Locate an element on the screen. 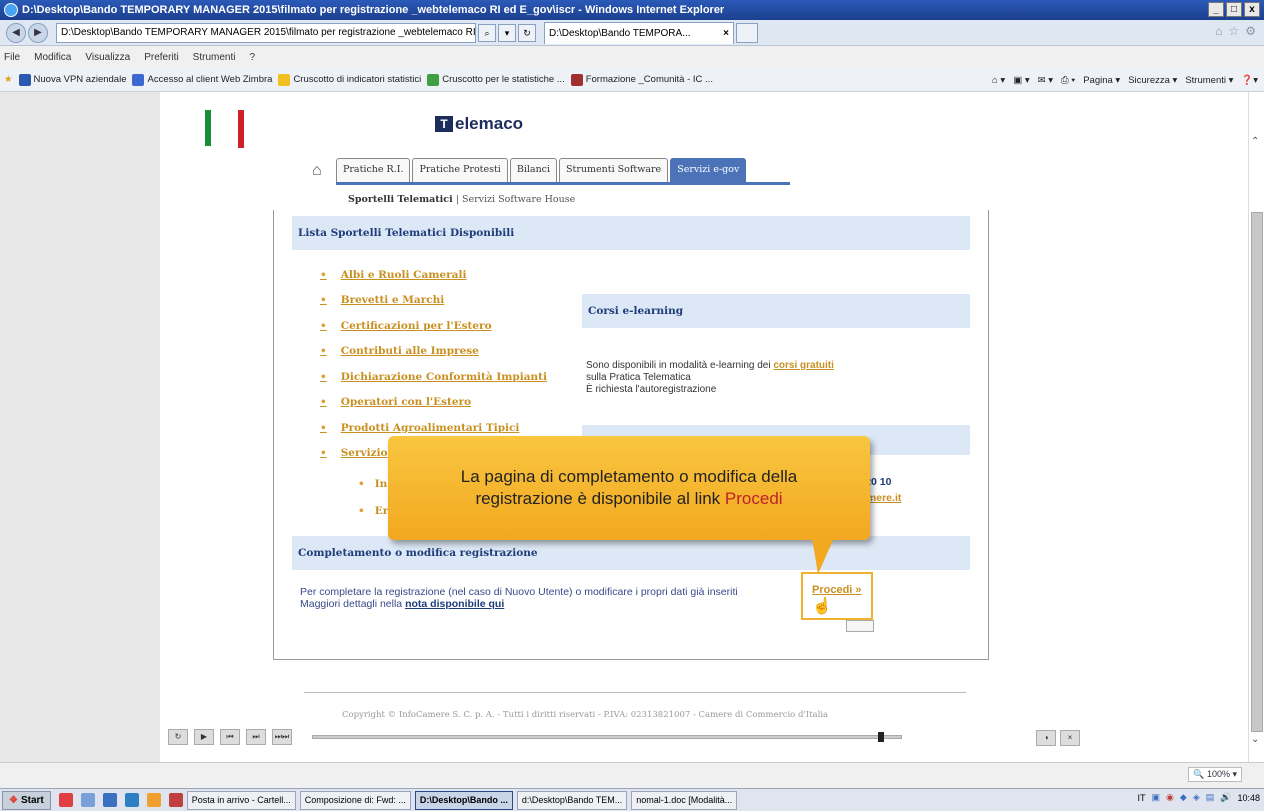 Image resolution: width=1264 pixels, height=811 pixels. menu-modifica: Modifica is located at coordinates (52, 57).